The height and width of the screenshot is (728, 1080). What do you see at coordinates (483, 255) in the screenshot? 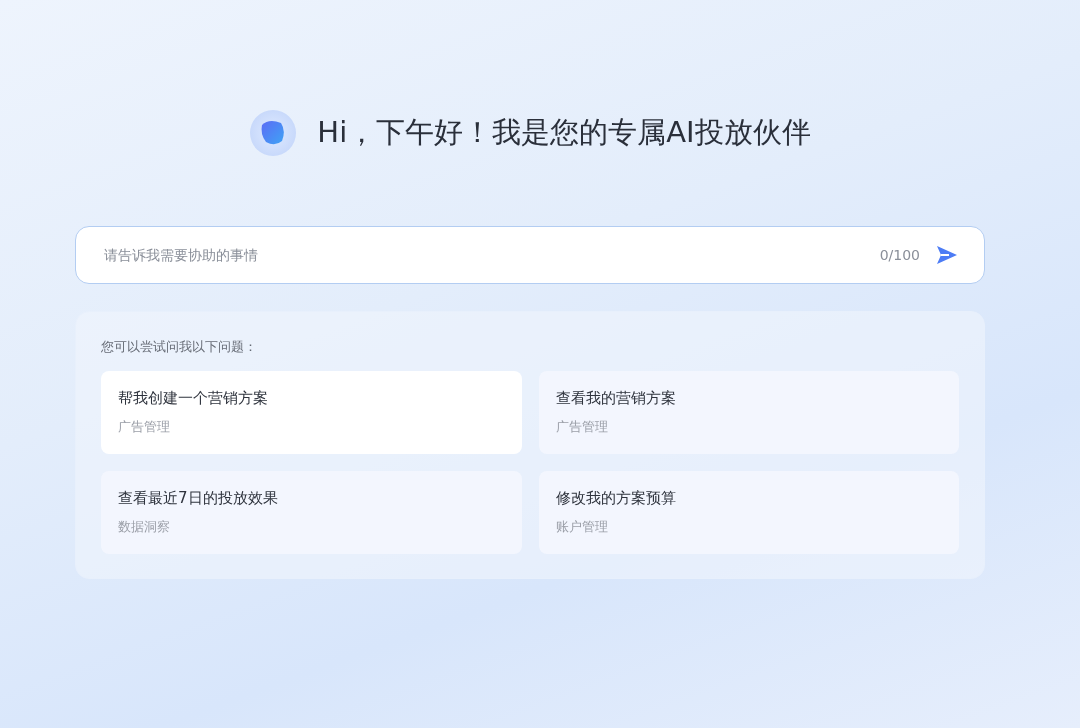
I see `message-input-field: 请告诉我需要协助的事情` at bounding box center [483, 255].